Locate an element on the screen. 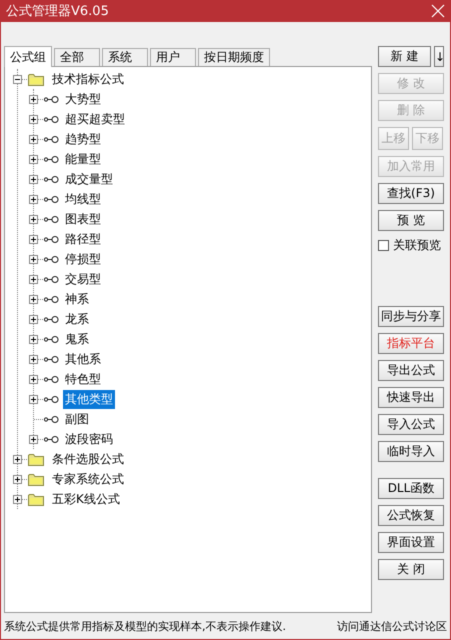  action-button: 导出公式 is located at coordinates (411, 370).